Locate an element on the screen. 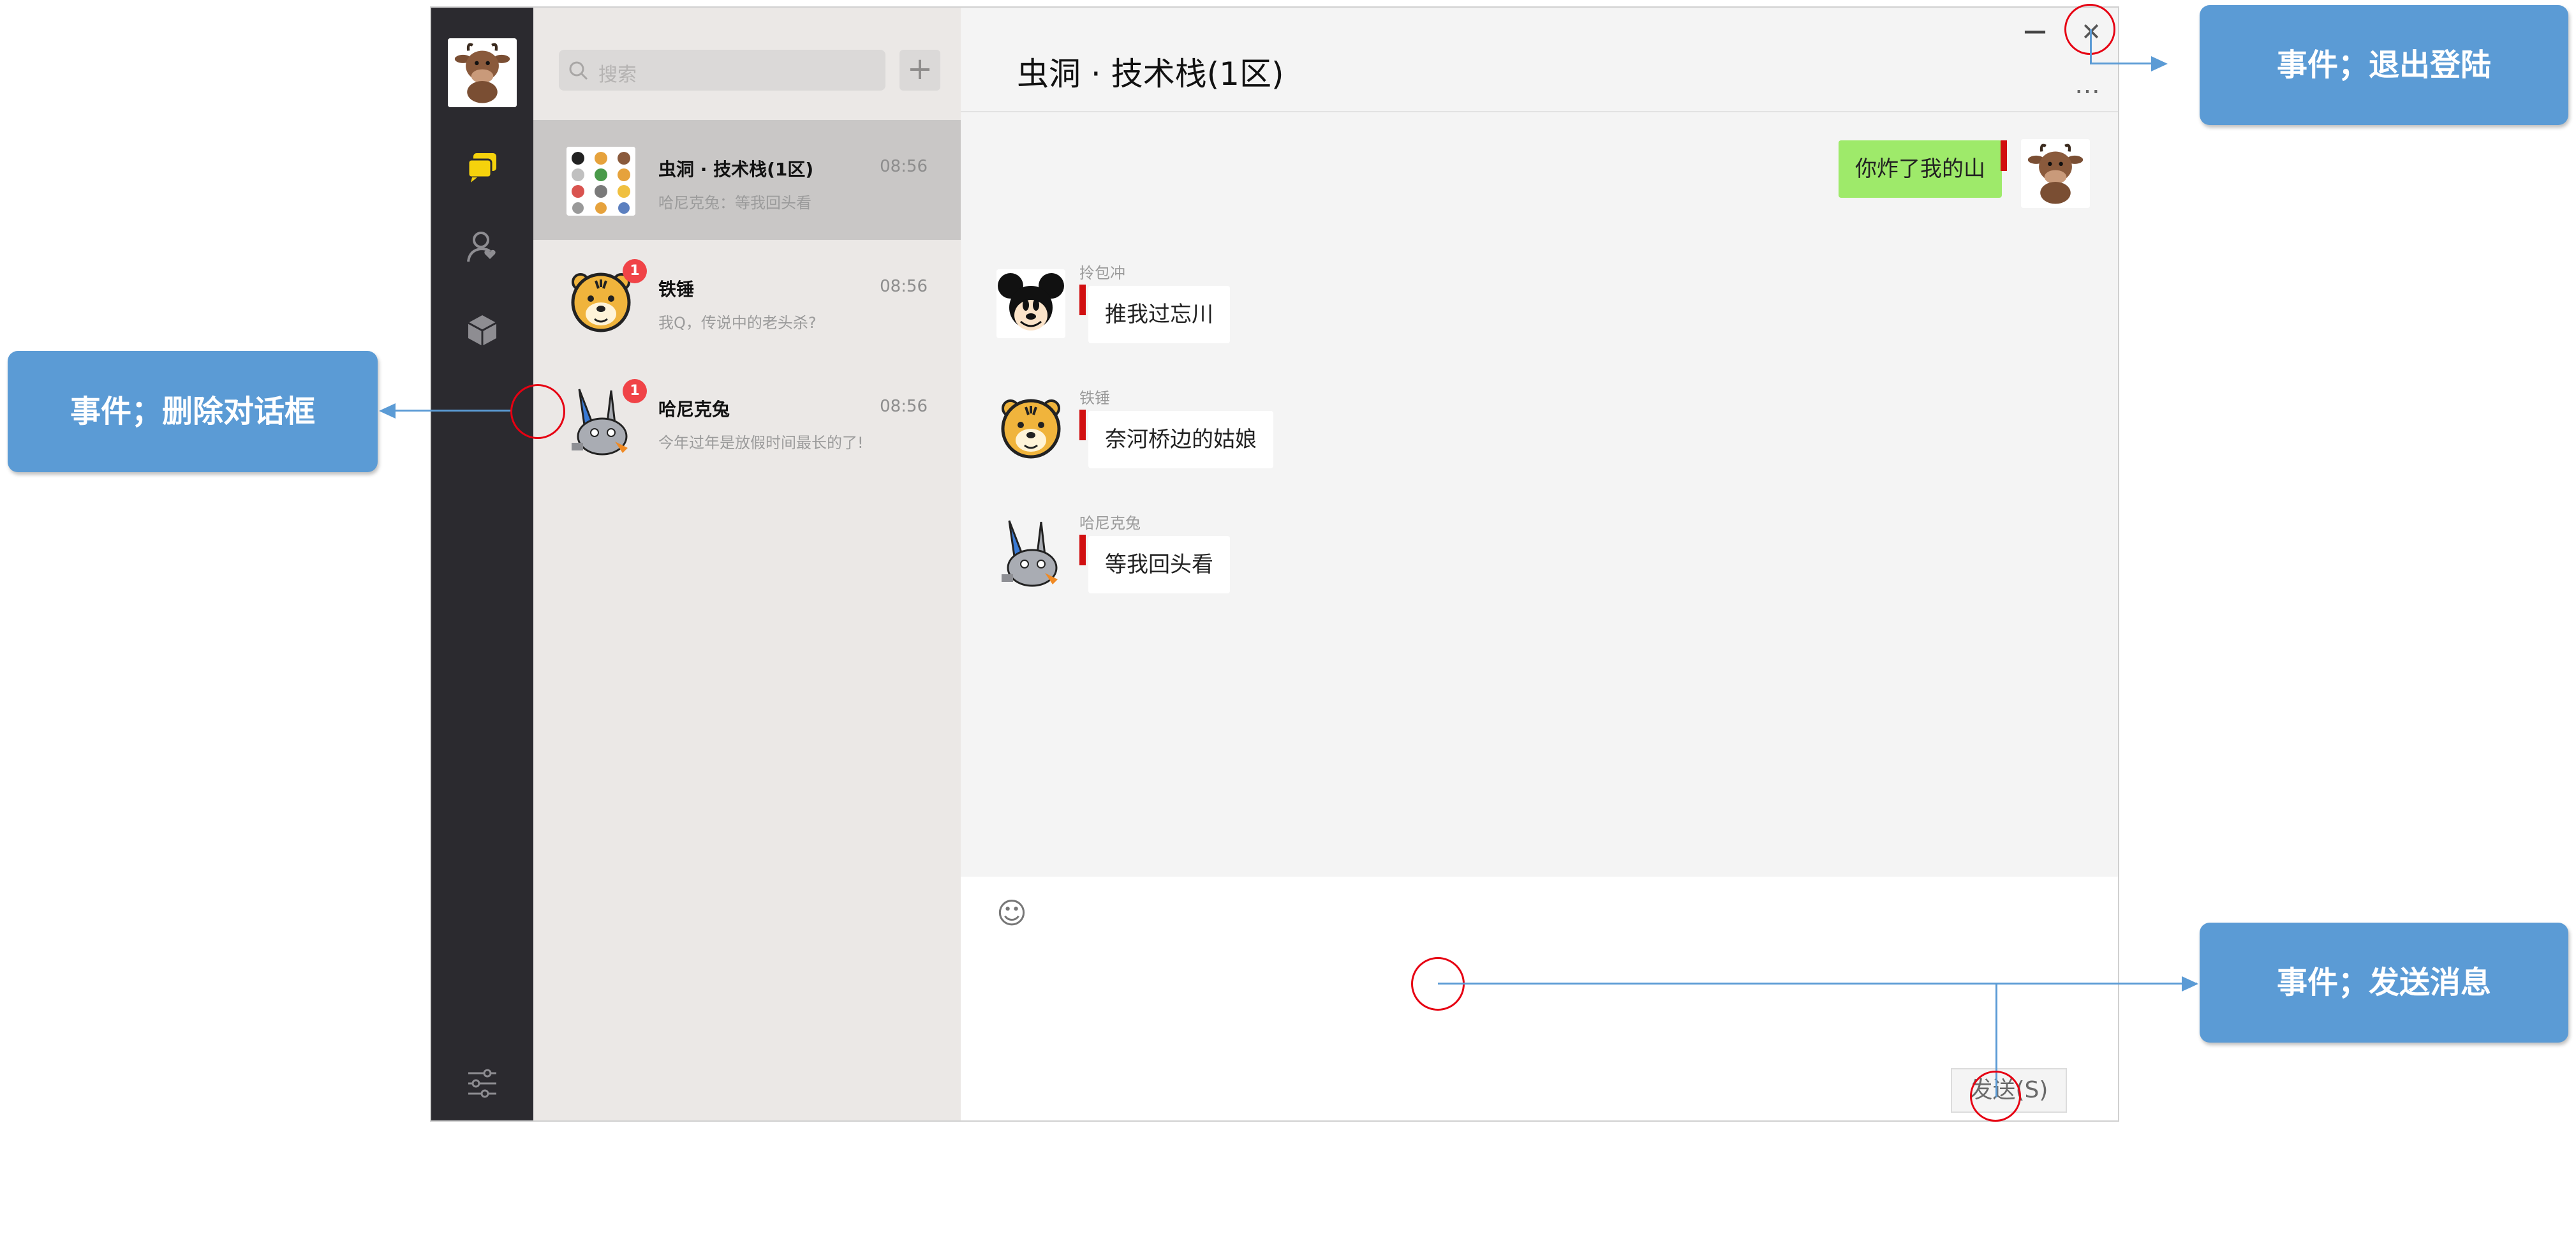 The width and height of the screenshot is (2576, 1234). conversation-item: 虫洞 · 技术栈(1区) 08:56 哈尼克兔：等我回头看 is located at coordinates (747, 180).